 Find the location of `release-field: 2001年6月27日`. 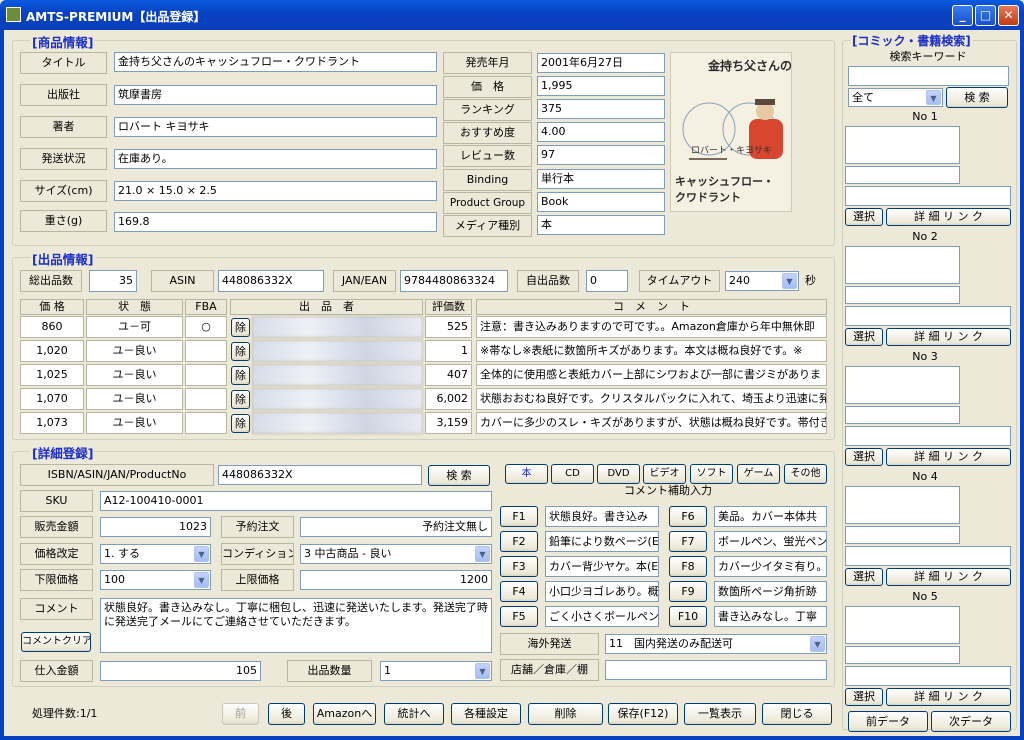

release-field: 2001年6月27日 is located at coordinates (601, 63).